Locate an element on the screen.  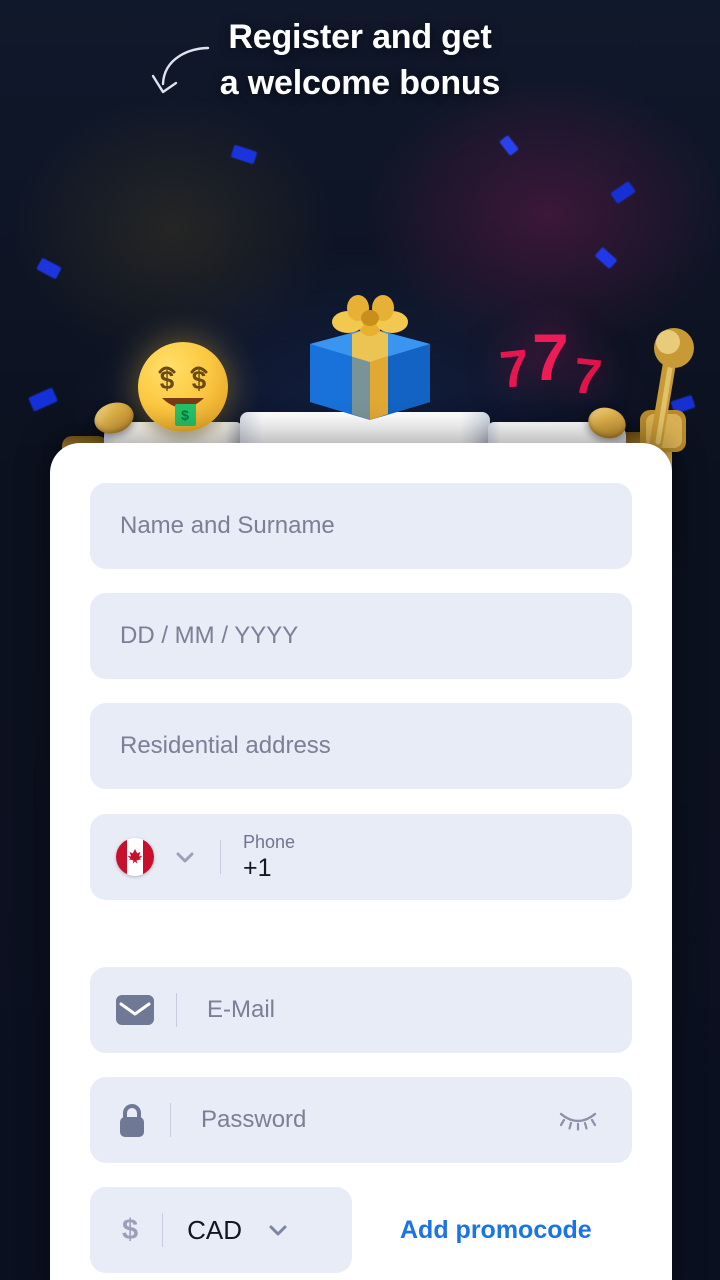
country-selector is located at coordinates (155, 857).